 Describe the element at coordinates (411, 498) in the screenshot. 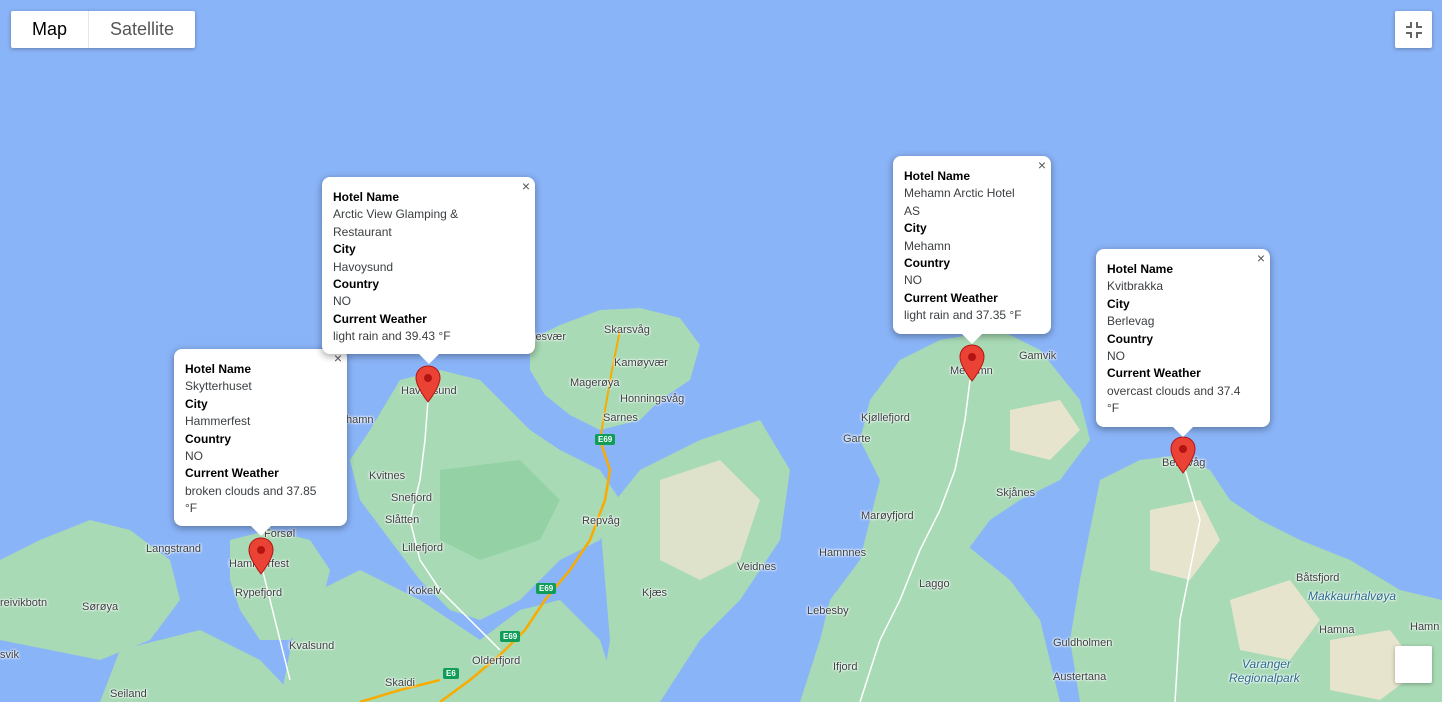

I see `place-label: Snefjord` at that location.